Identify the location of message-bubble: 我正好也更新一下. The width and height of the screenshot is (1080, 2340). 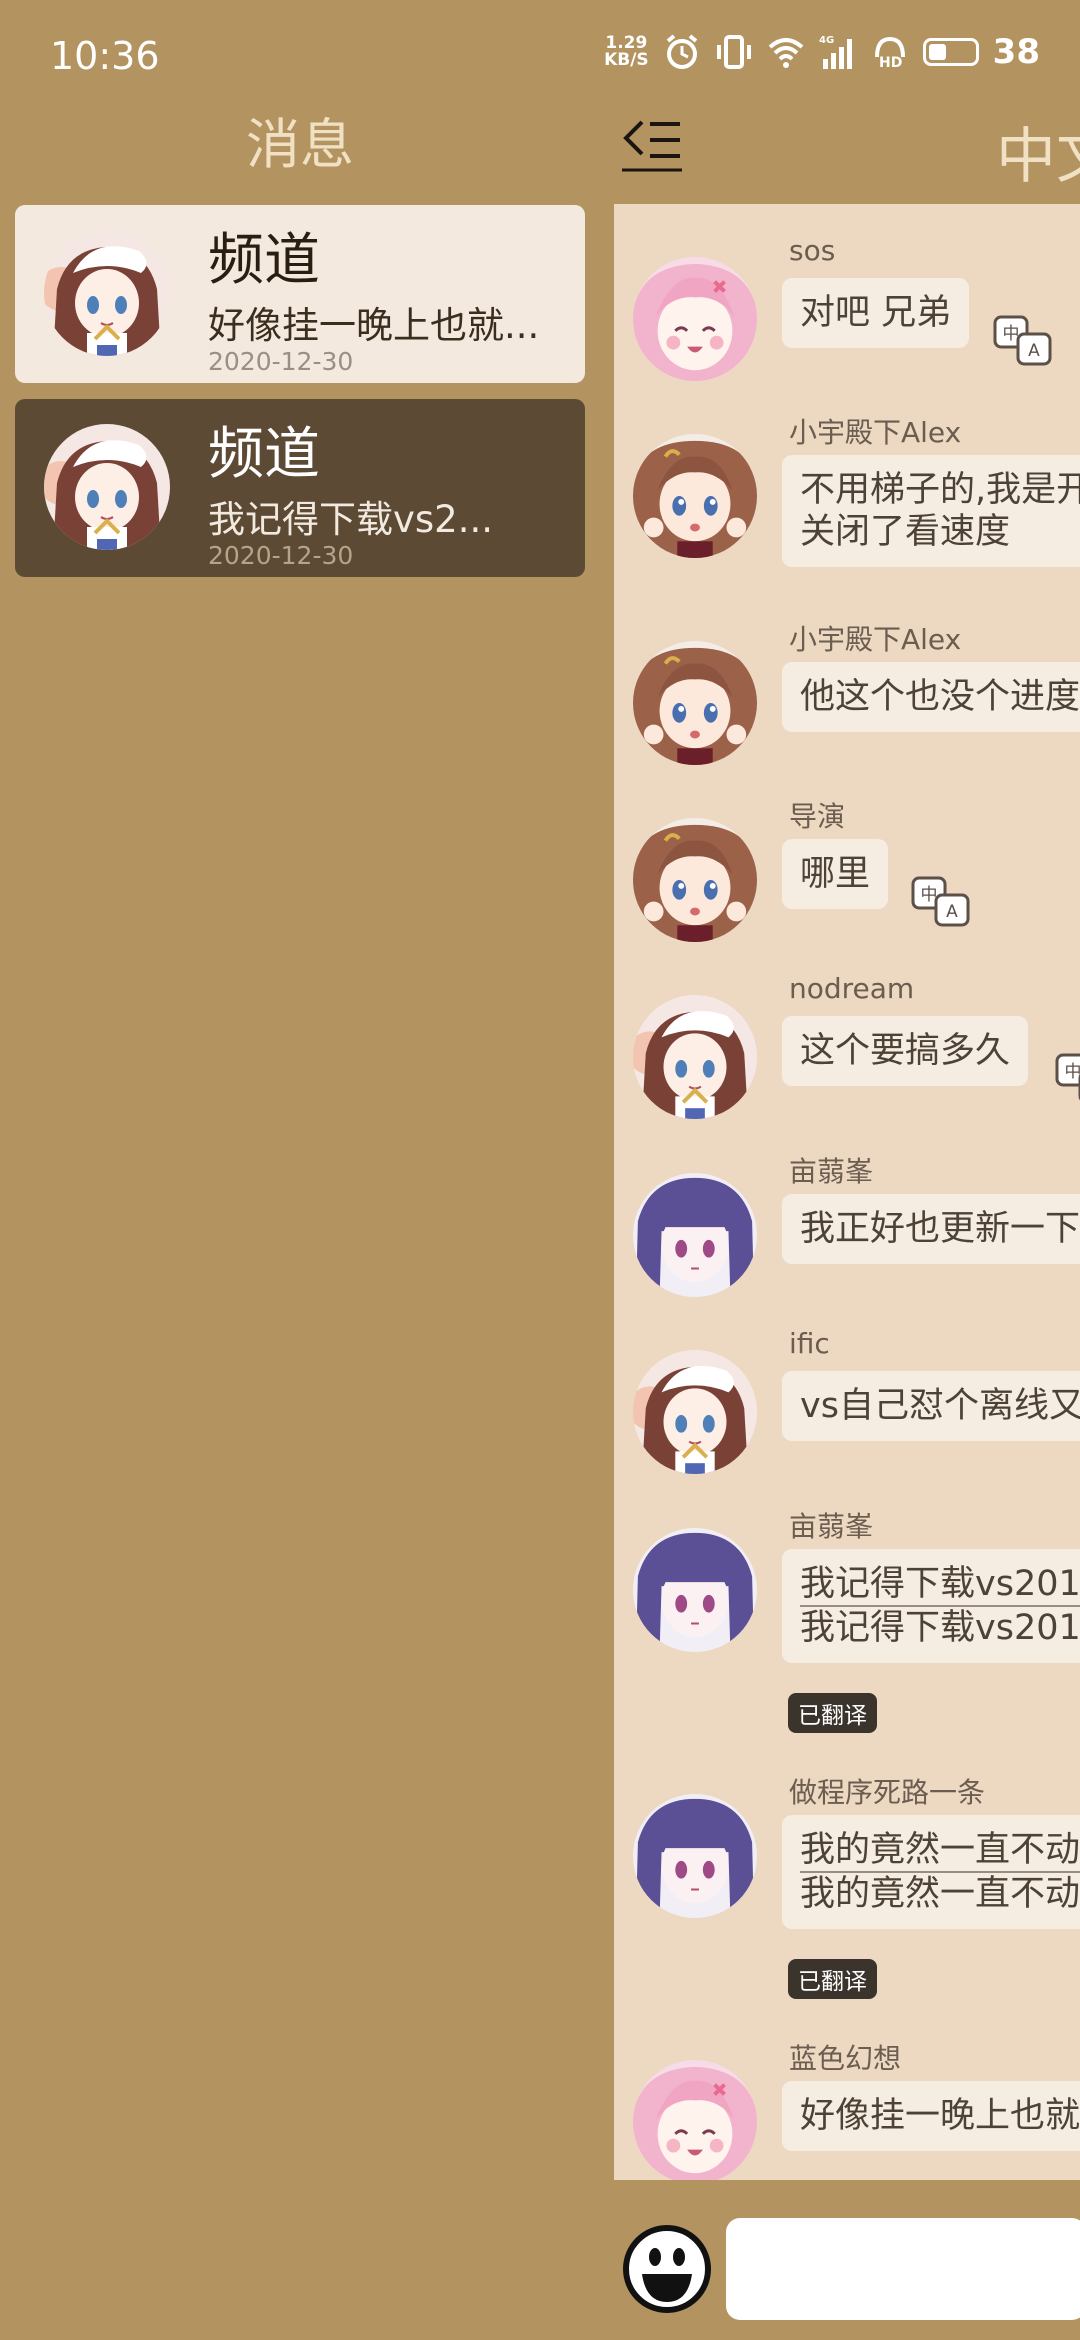
(931, 1229).